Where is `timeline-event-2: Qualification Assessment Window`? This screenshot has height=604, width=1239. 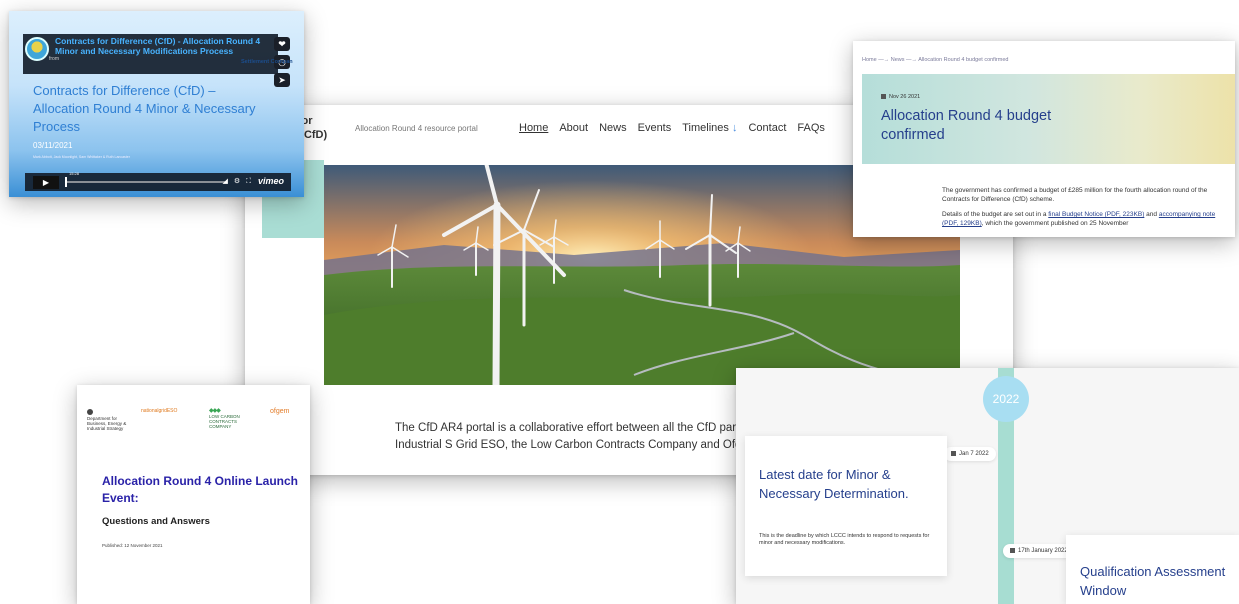 timeline-event-2: Qualification Assessment Window is located at coordinates (1152, 569).